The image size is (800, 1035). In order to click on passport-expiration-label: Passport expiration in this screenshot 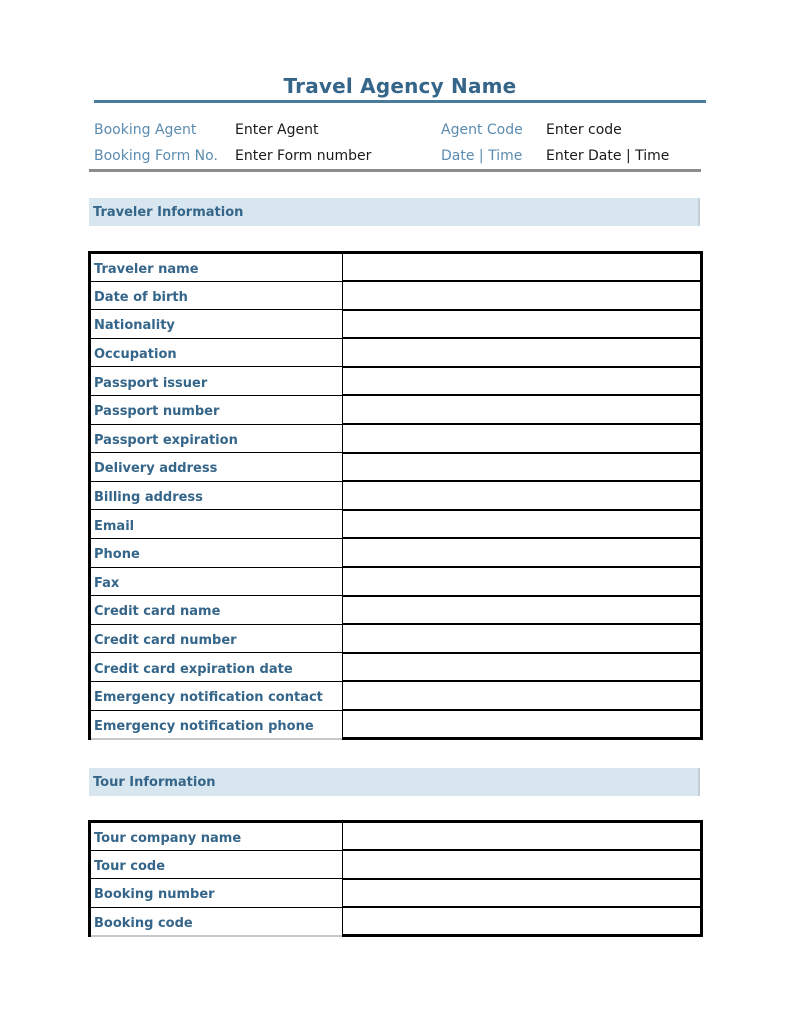, I will do `click(215, 439)`.